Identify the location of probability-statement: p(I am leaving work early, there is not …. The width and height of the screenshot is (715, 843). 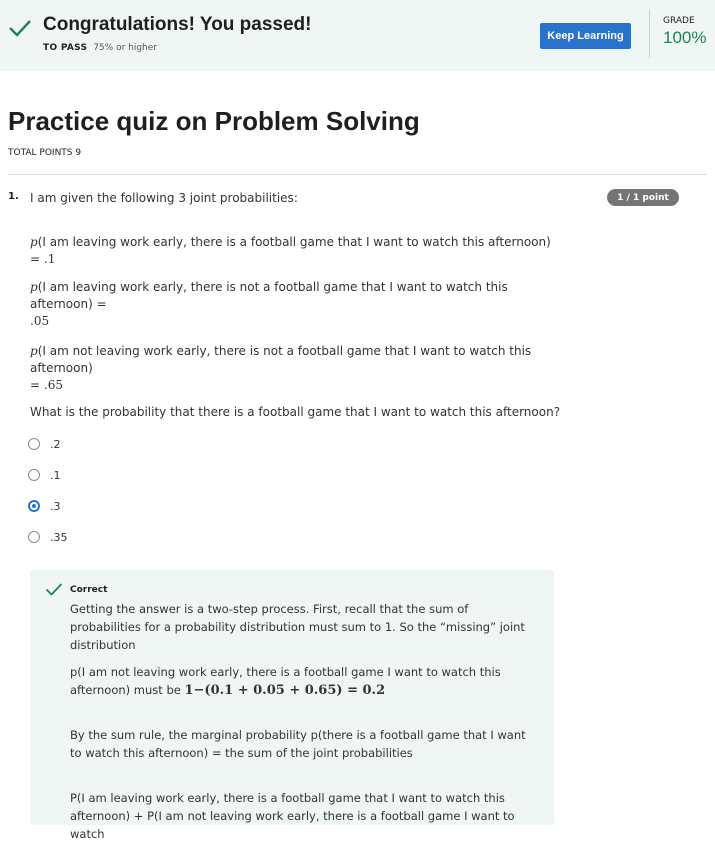
(269, 304).